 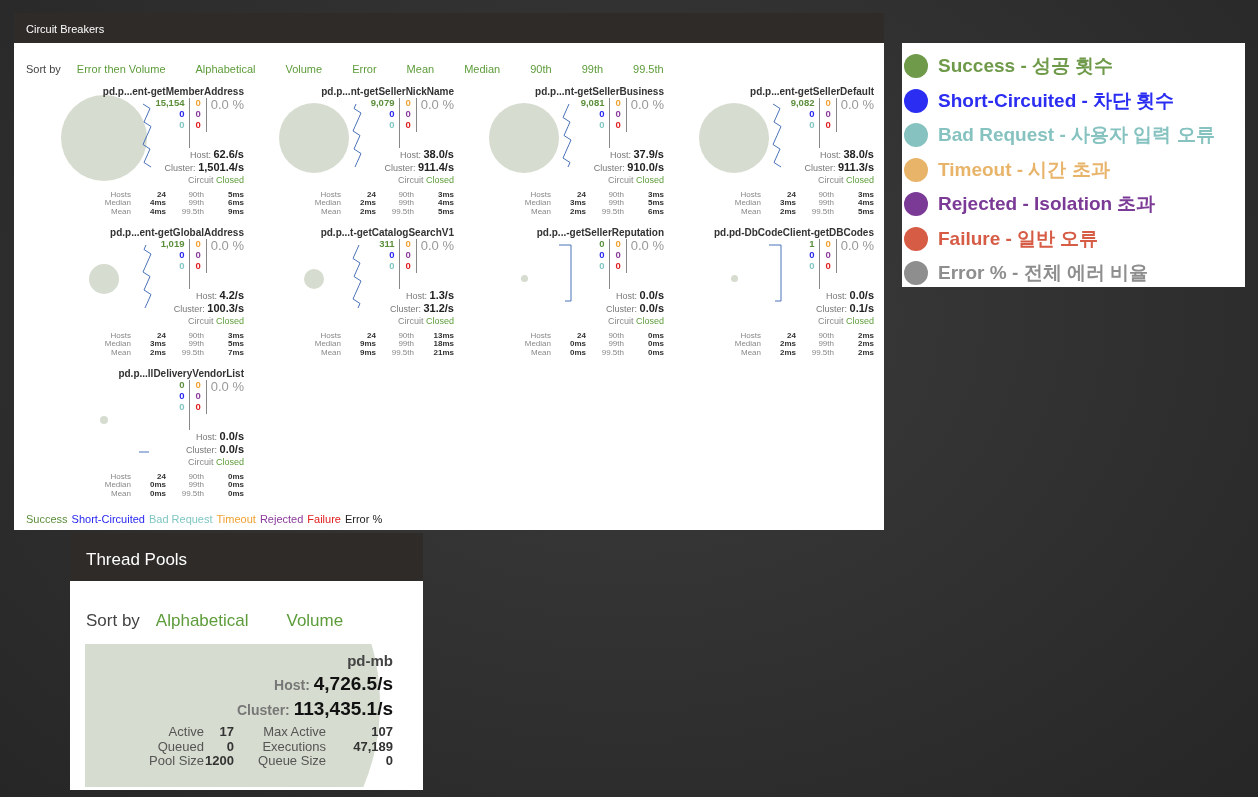 I want to click on sort-link: Mean, so click(x=420, y=69).